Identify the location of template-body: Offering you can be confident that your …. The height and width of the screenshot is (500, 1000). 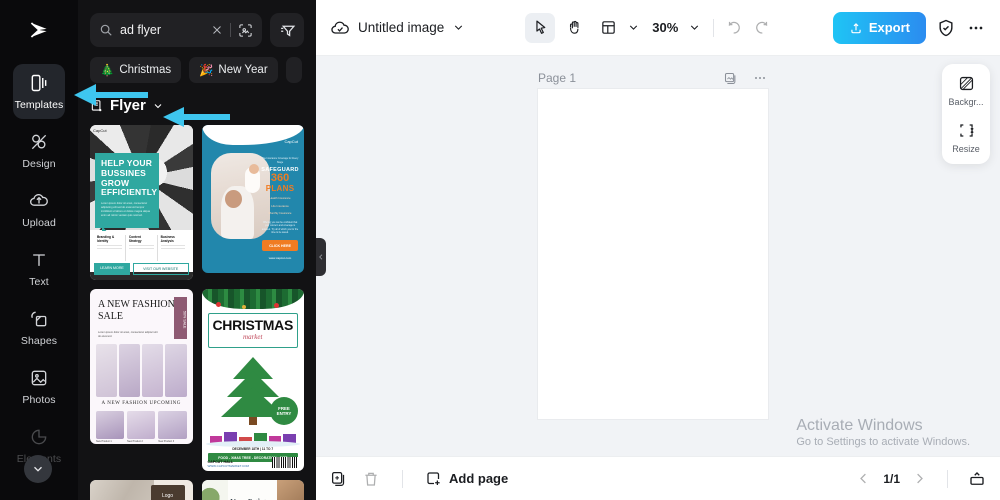
(280, 228).